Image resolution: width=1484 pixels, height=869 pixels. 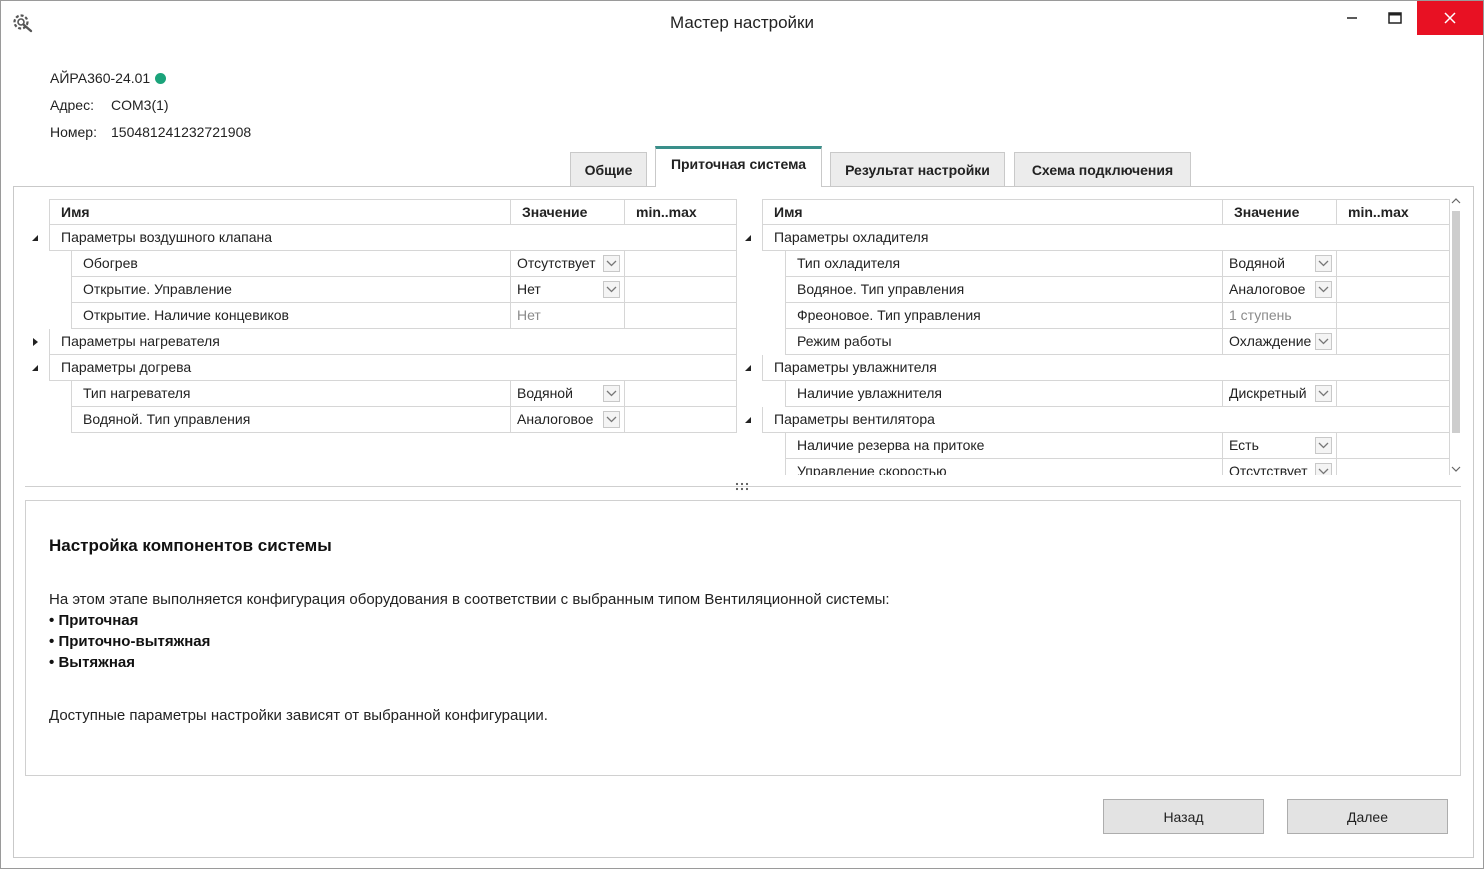 What do you see at coordinates (1094, 342) in the screenshot?
I see `property-row: Режим работы Охлаждение` at bounding box center [1094, 342].